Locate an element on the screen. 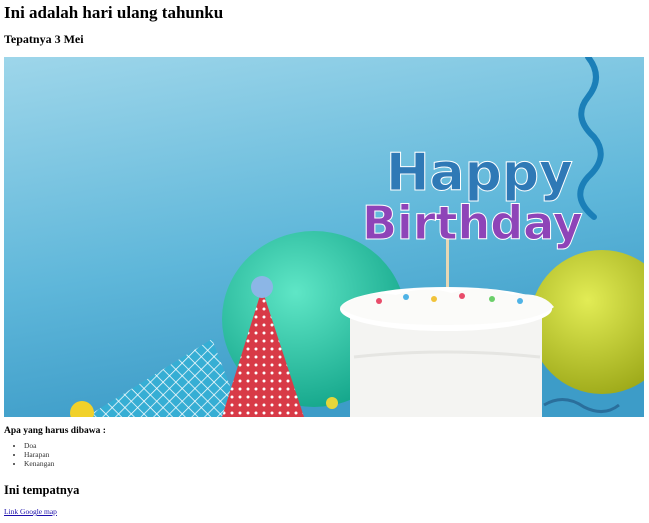  bring-list: Doa Harapan Kenangan is located at coordinates (29, 455).